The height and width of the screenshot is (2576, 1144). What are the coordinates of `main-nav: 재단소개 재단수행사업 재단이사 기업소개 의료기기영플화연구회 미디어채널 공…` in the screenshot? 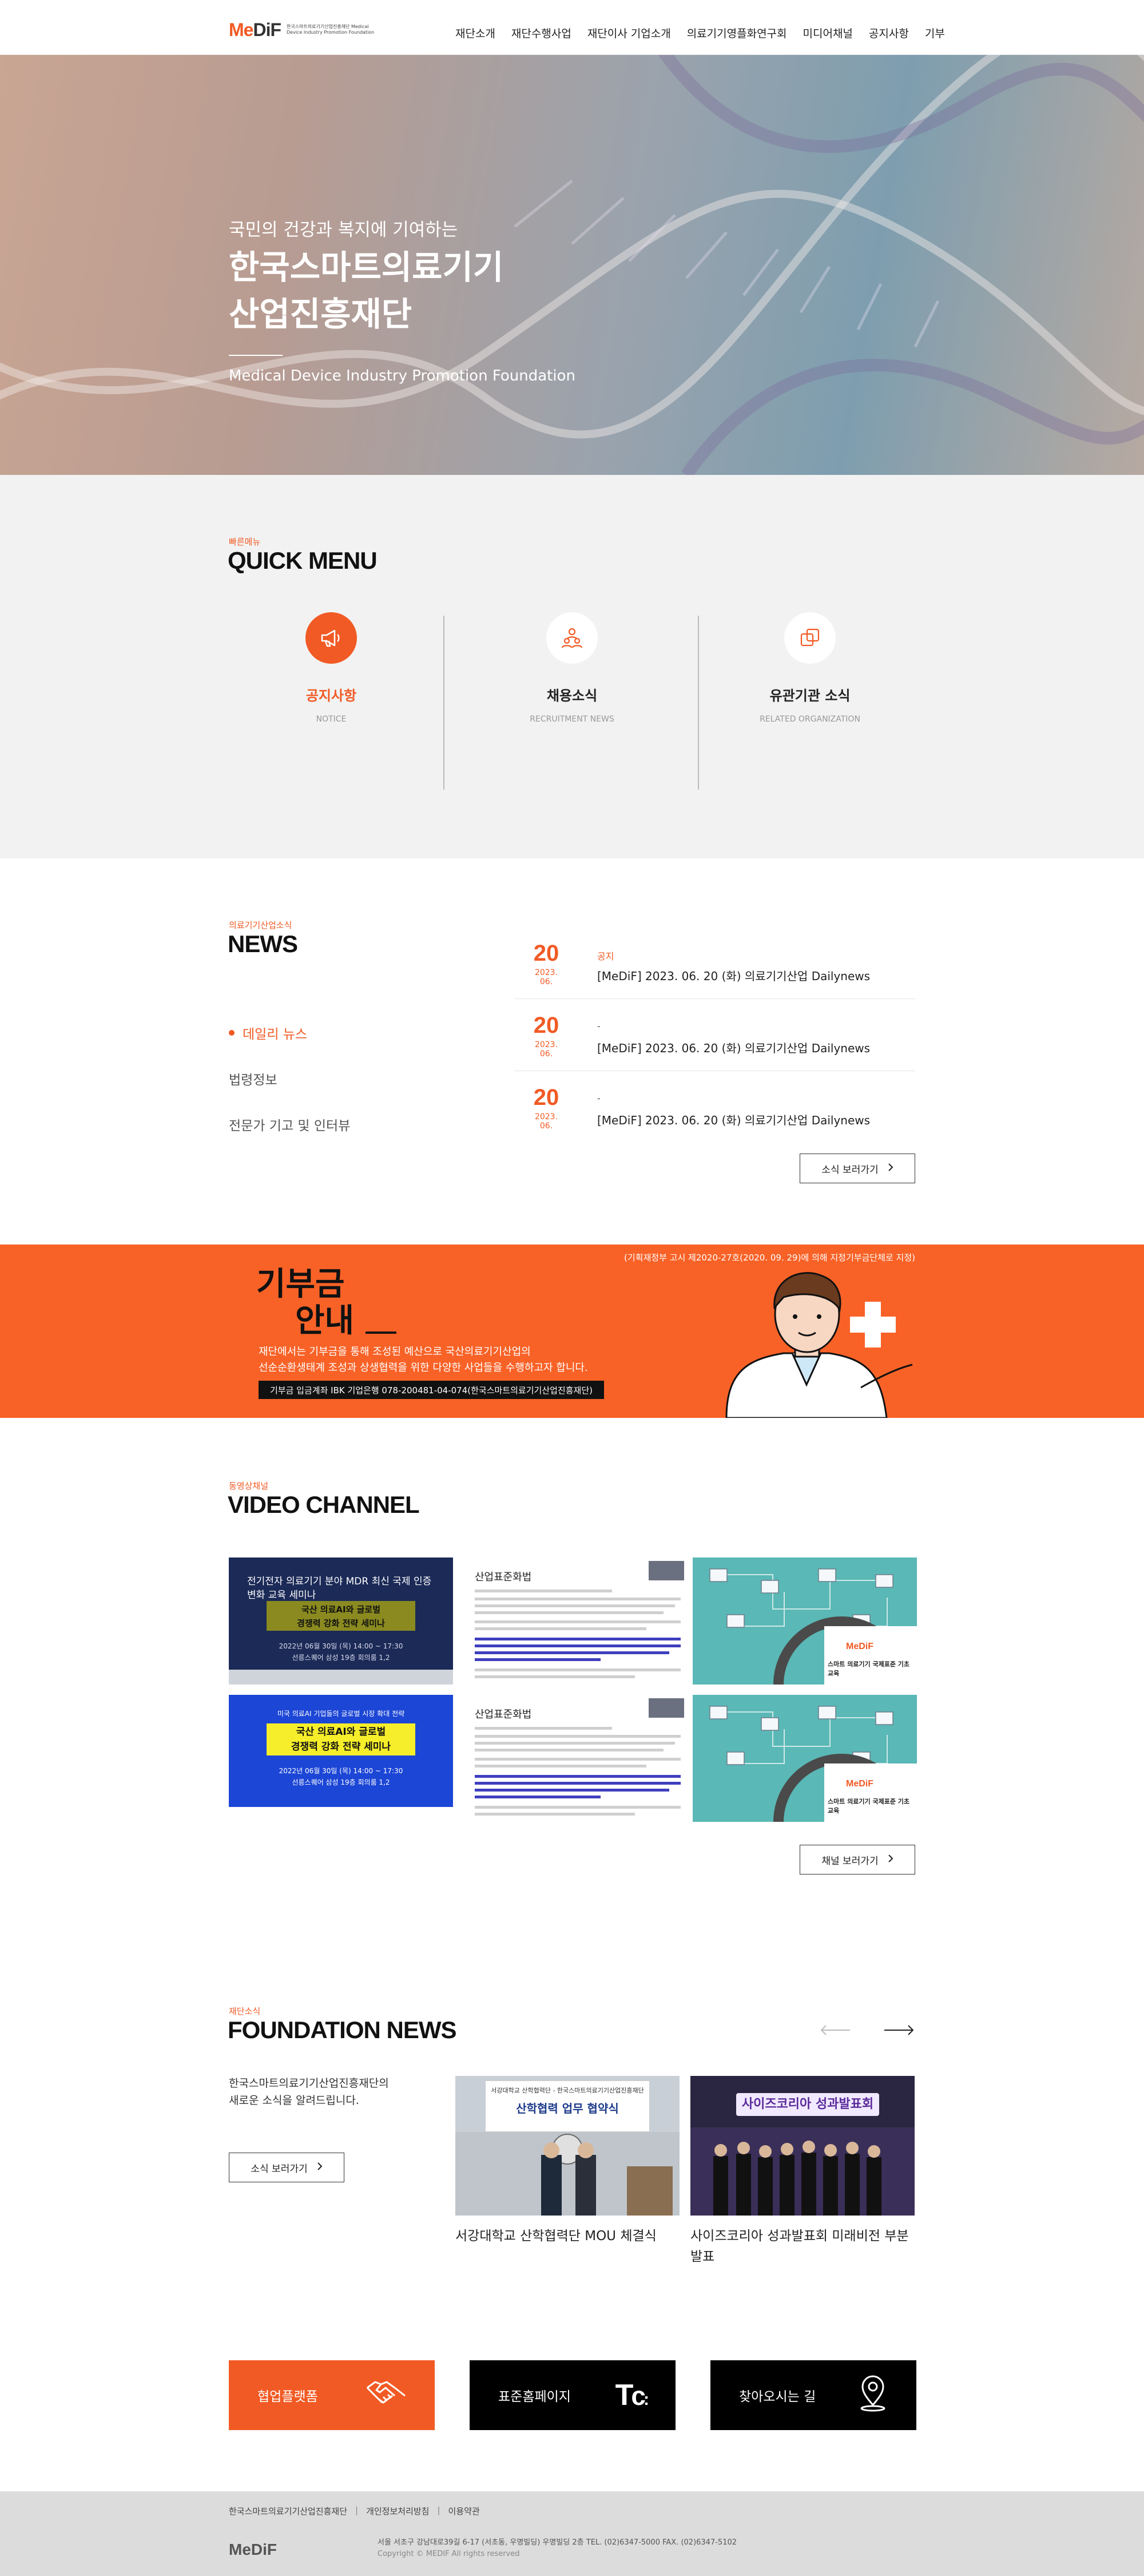 It's located at (708, 33).